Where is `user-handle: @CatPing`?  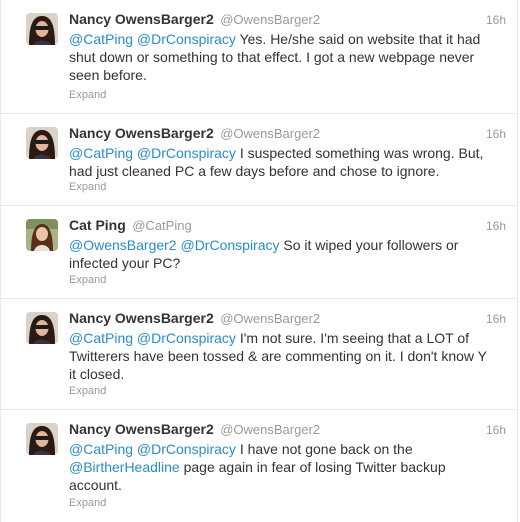
user-handle: @CatPing is located at coordinates (161, 225).